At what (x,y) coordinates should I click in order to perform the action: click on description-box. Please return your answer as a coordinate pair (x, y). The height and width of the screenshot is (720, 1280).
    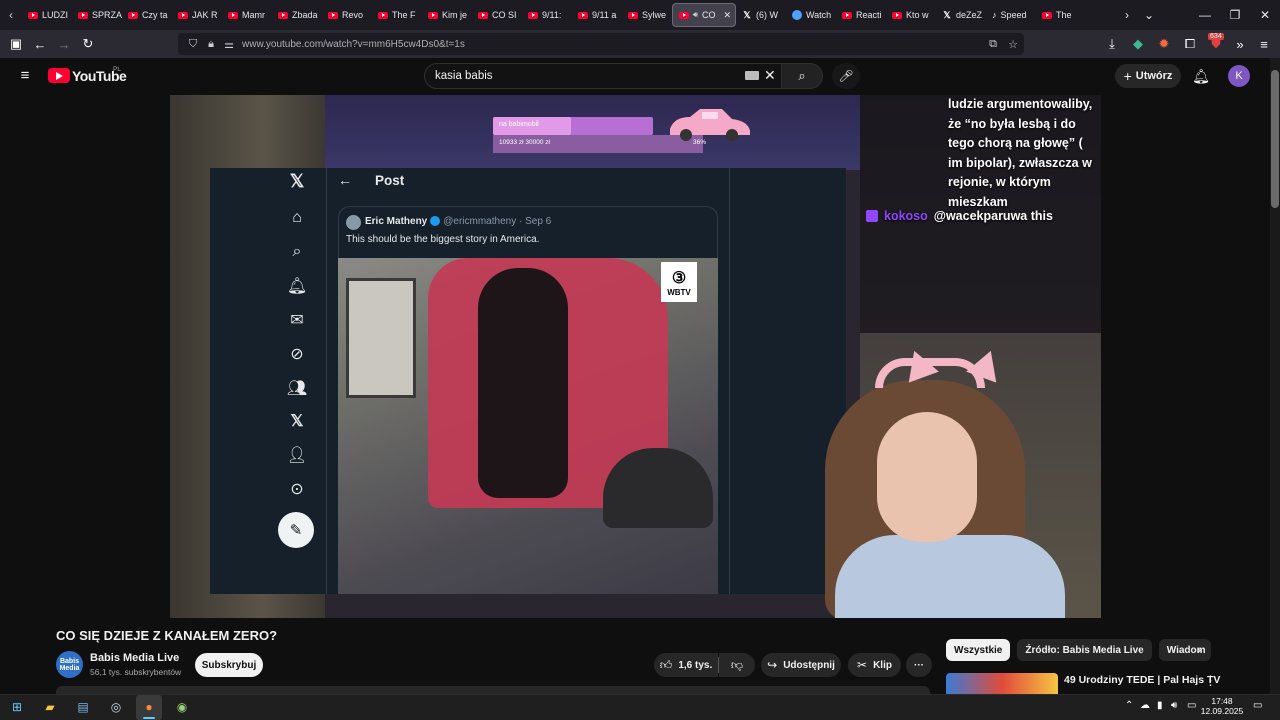
    Looking at the image, I should click on (493, 690).